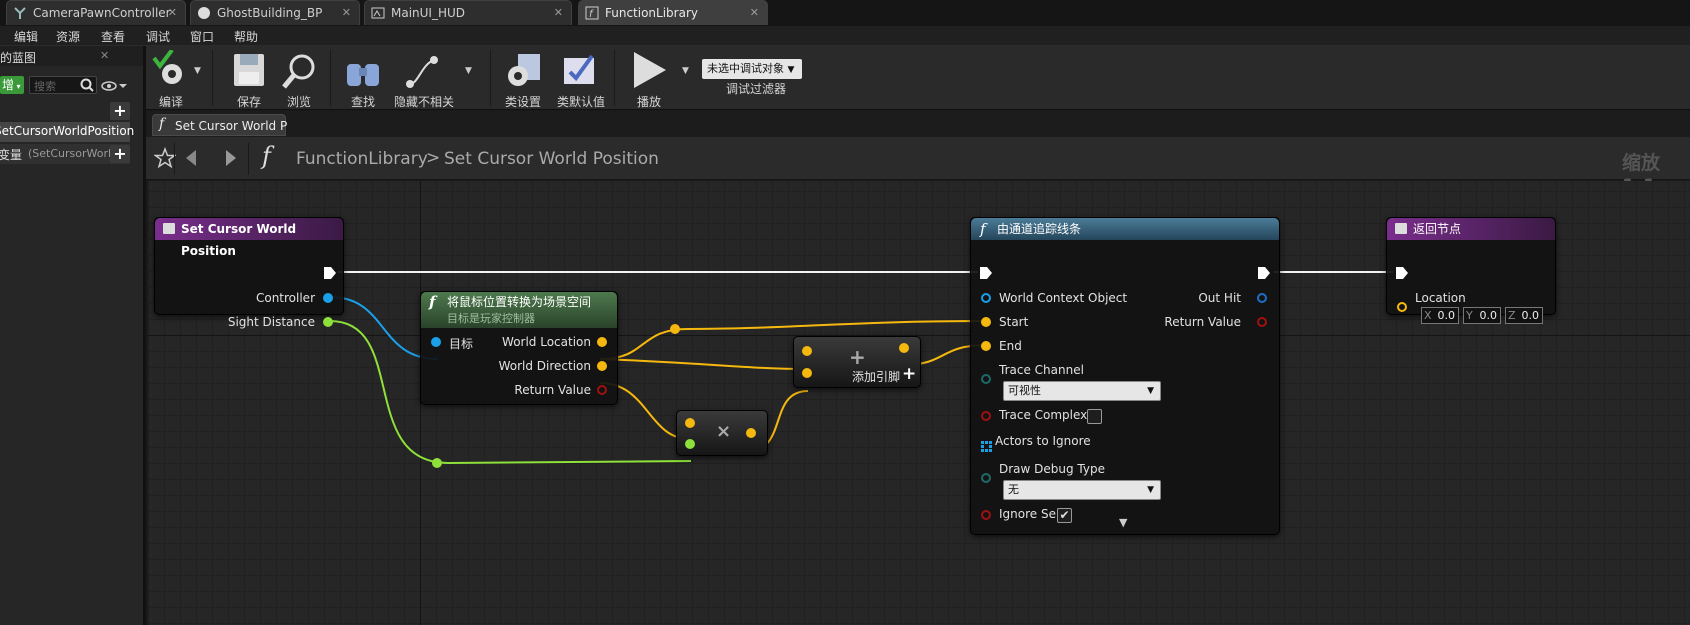 This screenshot has height=625, width=1690. What do you see at coordinates (649, 79) in the screenshot?
I see `play-button: 播放` at bounding box center [649, 79].